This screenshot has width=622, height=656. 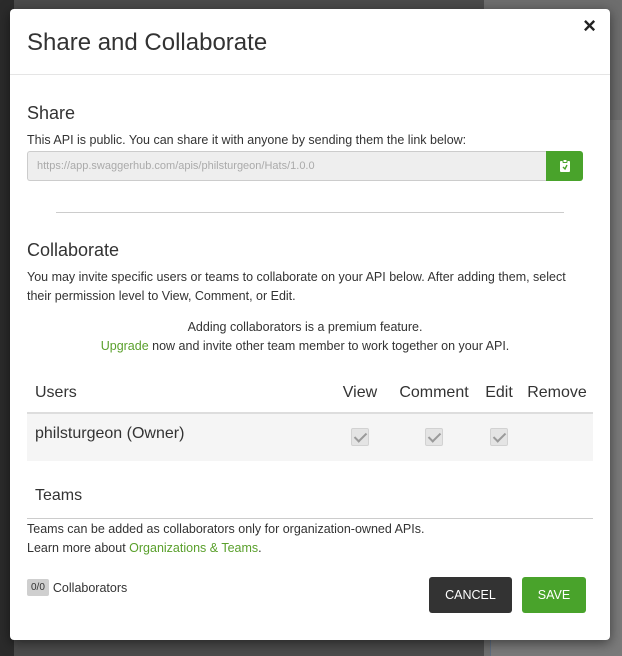 I want to click on save-button: SAVE, so click(x=554, y=595).